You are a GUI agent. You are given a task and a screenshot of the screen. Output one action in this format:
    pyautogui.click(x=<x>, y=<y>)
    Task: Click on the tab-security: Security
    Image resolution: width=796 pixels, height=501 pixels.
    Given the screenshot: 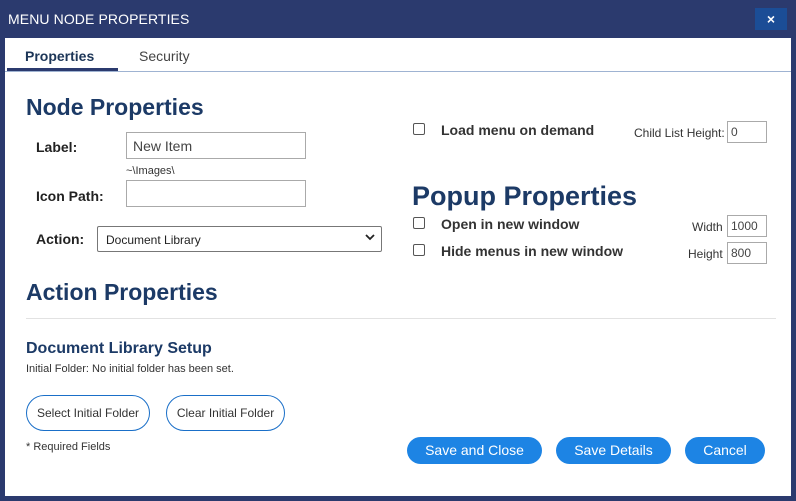 What is the action you would take?
    pyautogui.click(x=164, y=56)
    